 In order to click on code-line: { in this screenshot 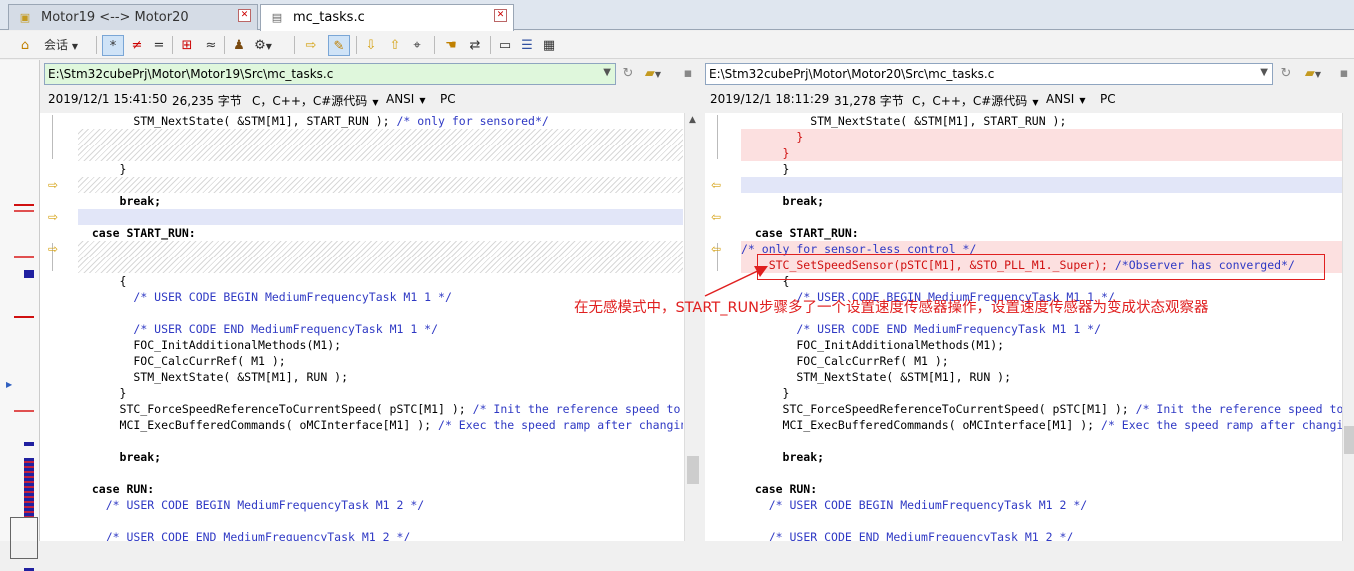, I will do `click(380, 281)`.